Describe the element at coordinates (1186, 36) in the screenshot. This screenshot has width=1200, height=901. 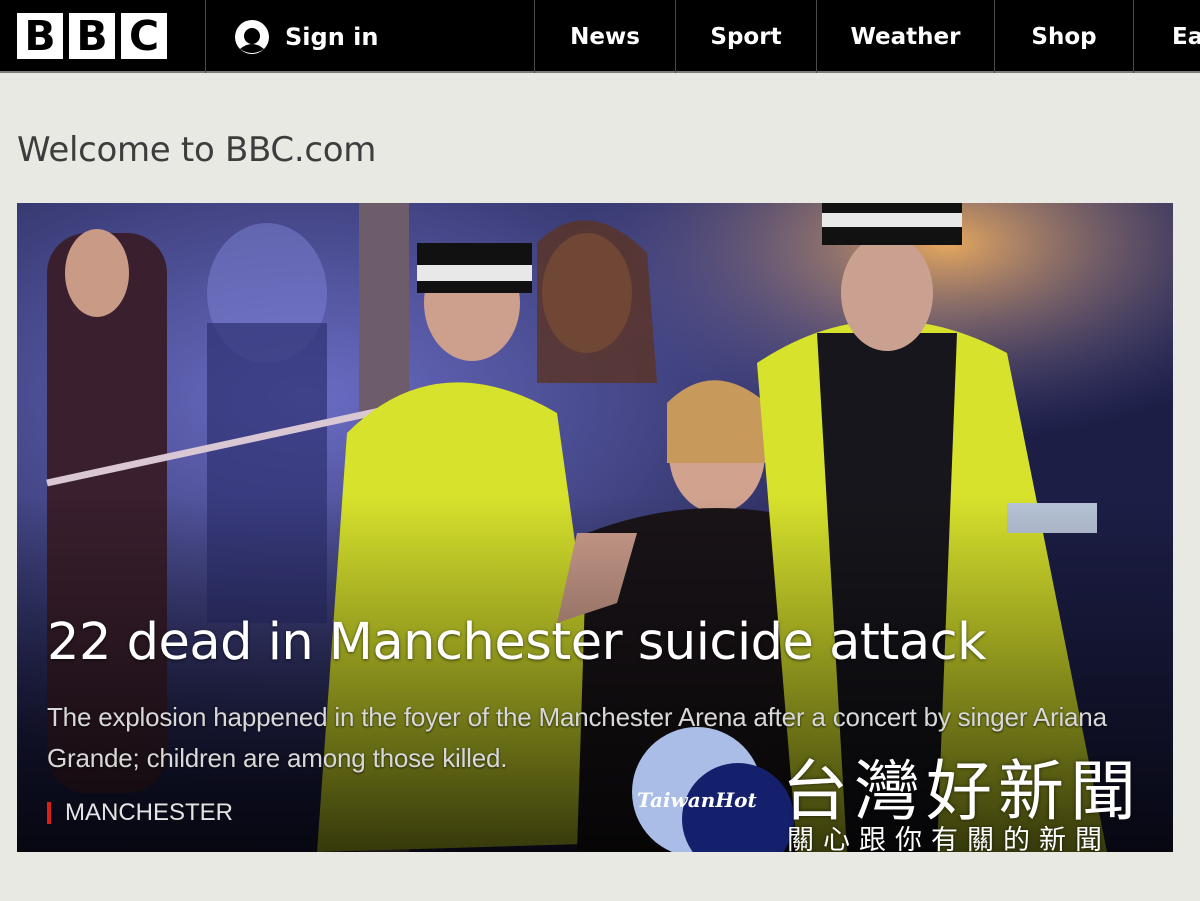
I see `nav-earth: Ea` at that location.